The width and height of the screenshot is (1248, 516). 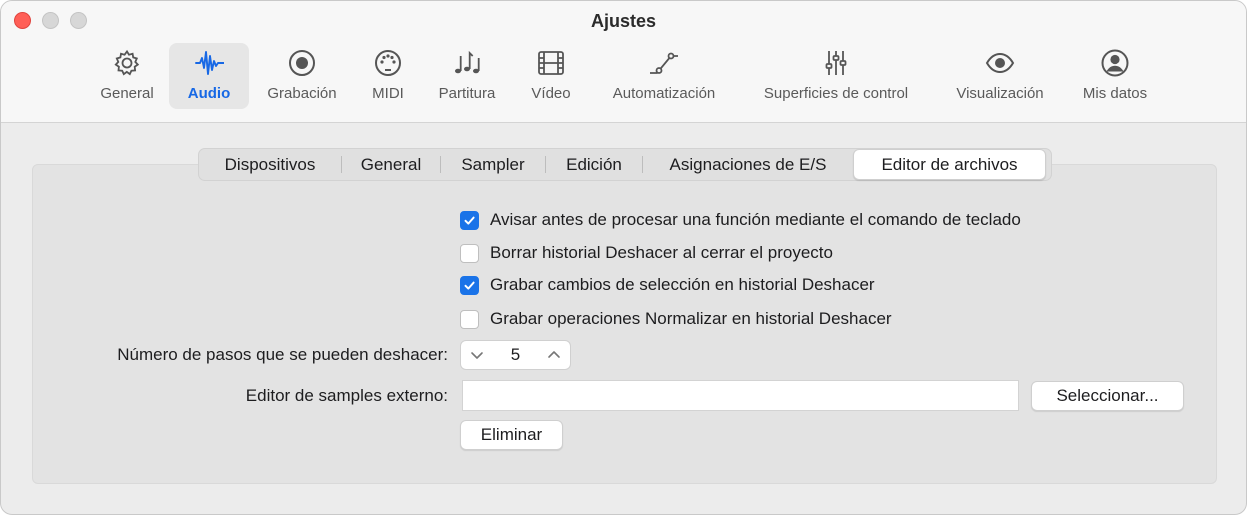 I want to click on toolbar-automation-label: Automatización, so click(x=664, y=93).